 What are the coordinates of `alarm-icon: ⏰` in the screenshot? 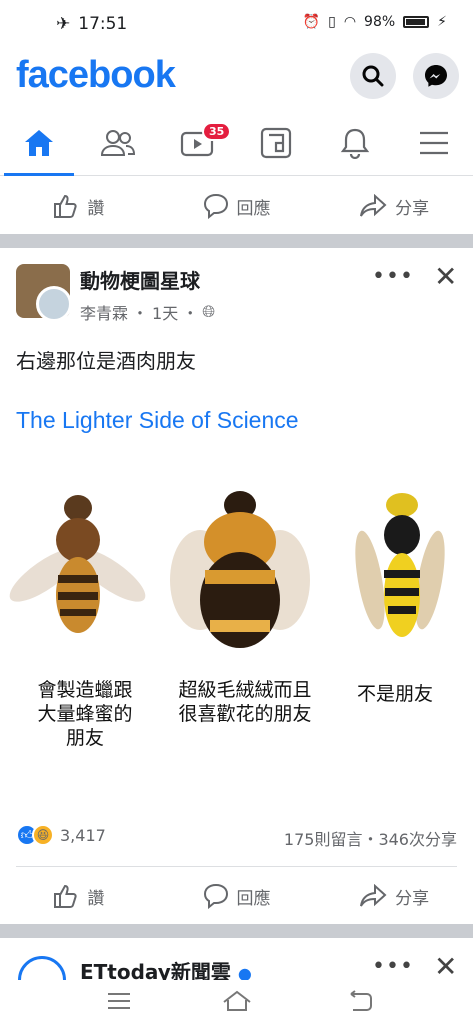 It's located at (311, 22).